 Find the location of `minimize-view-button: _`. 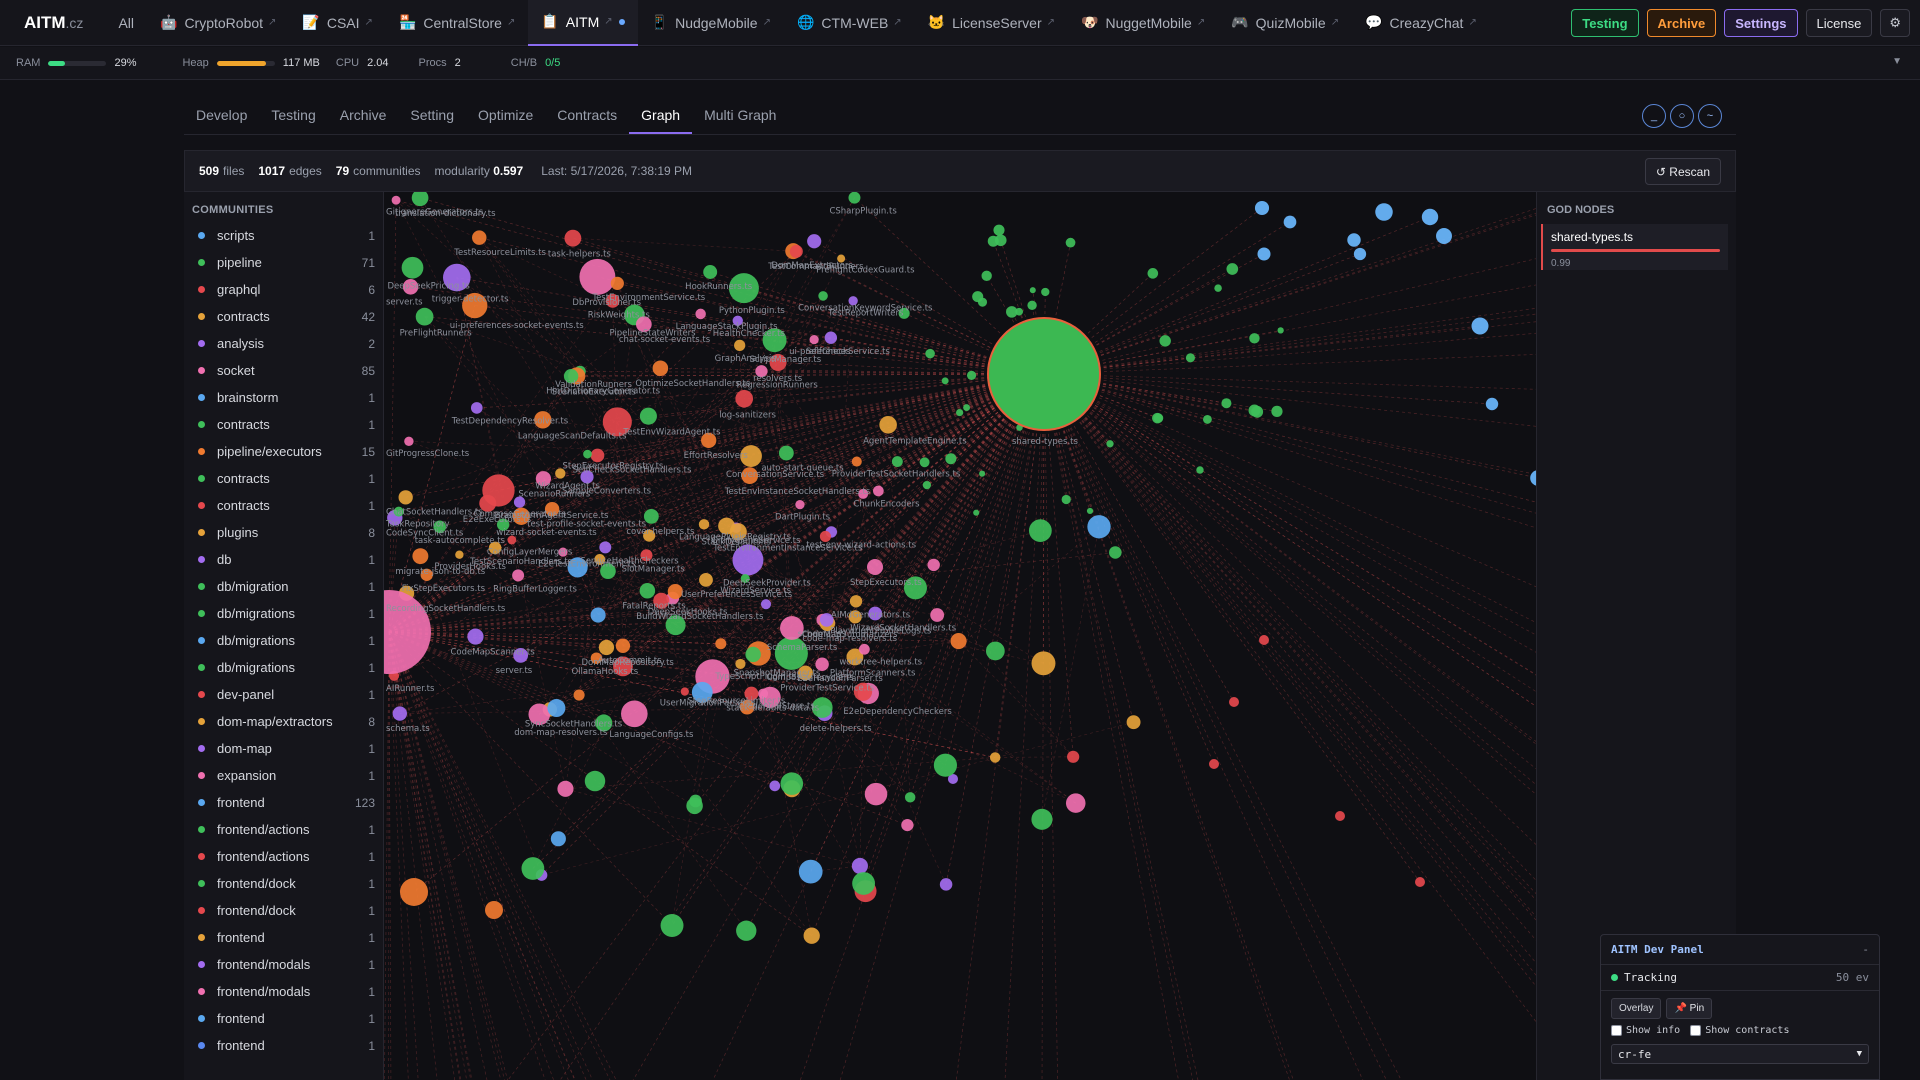

minimize-view-button: _ is located at coordinates (1654, 116).